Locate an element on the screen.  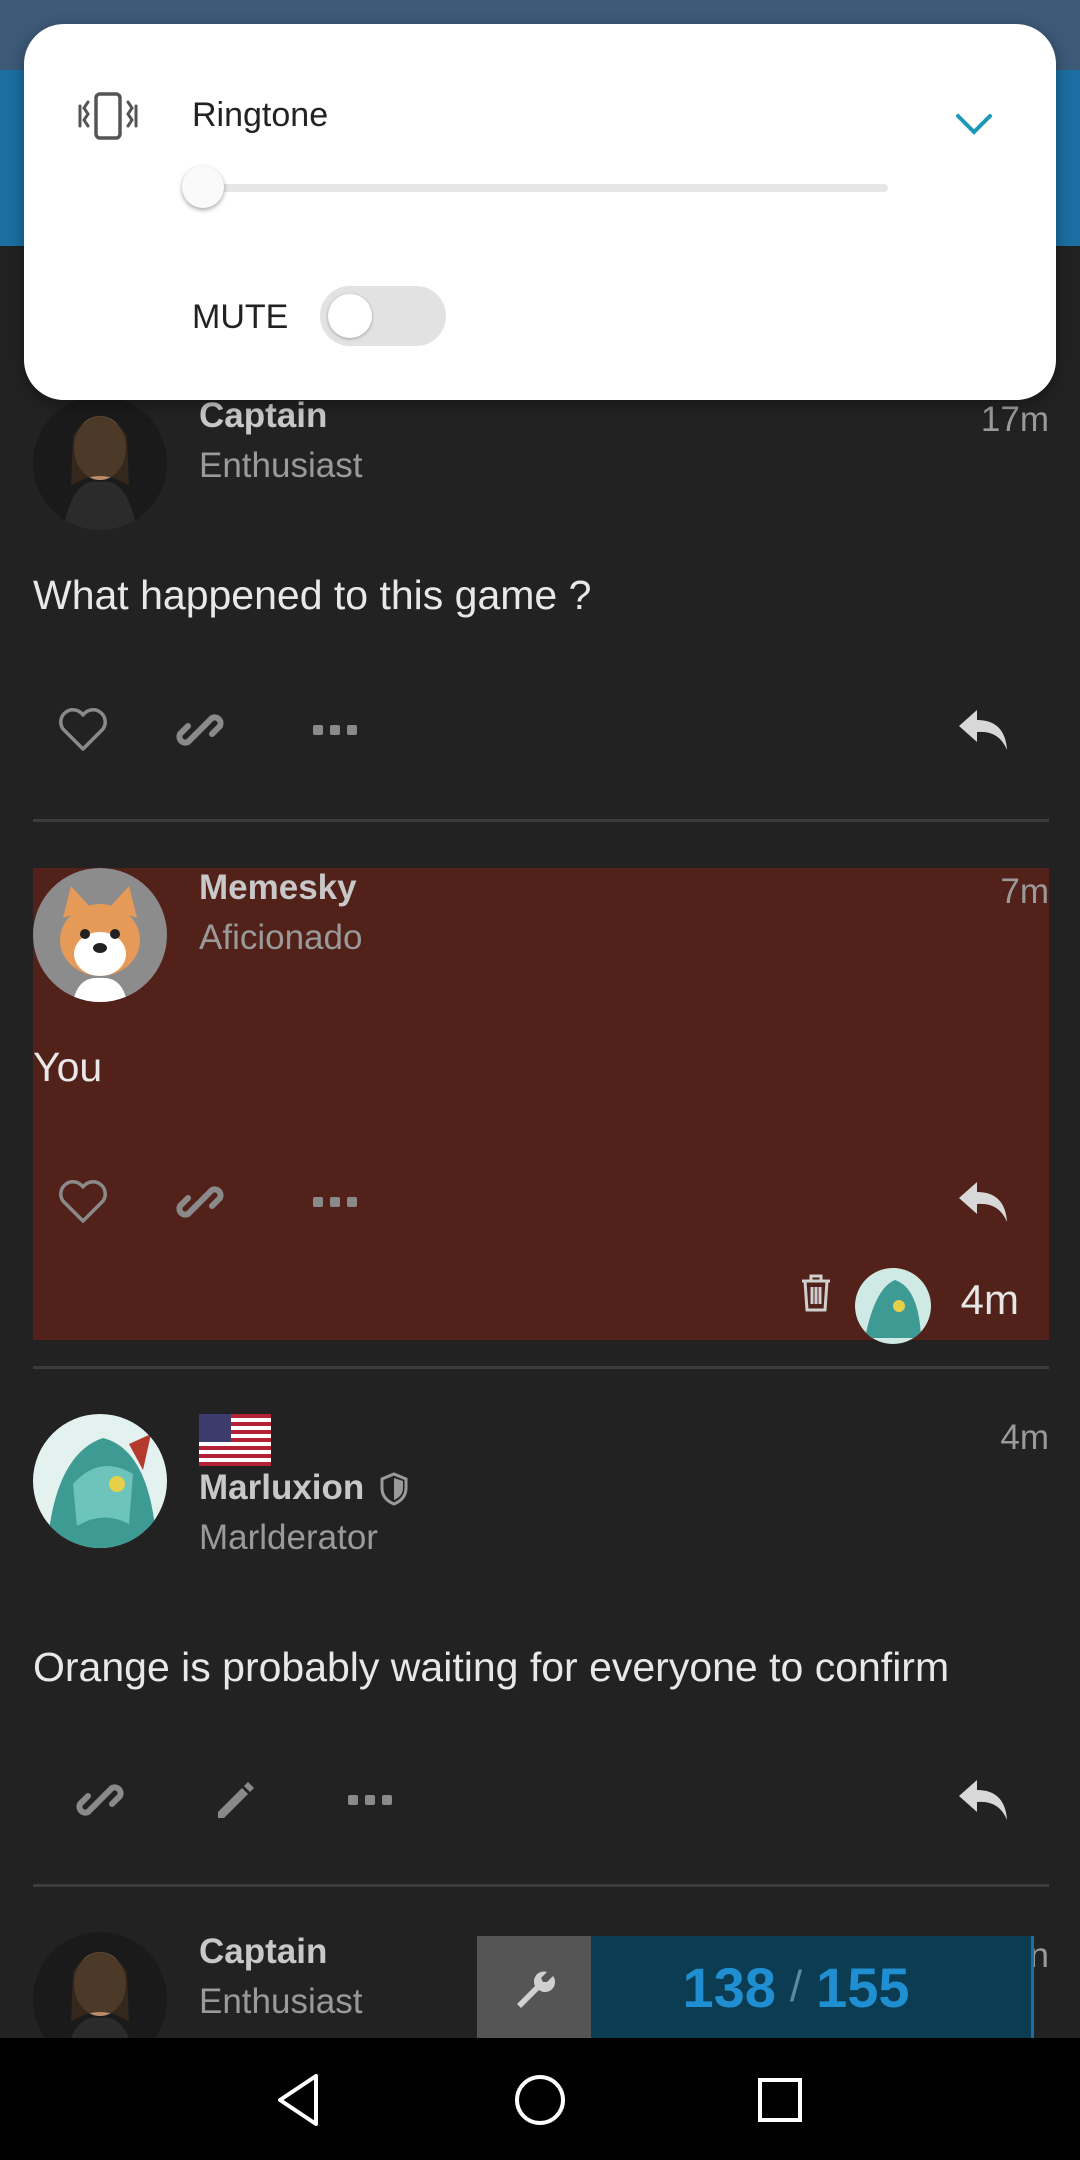
progress-total: 155 is located at coordinates (863, 1987).